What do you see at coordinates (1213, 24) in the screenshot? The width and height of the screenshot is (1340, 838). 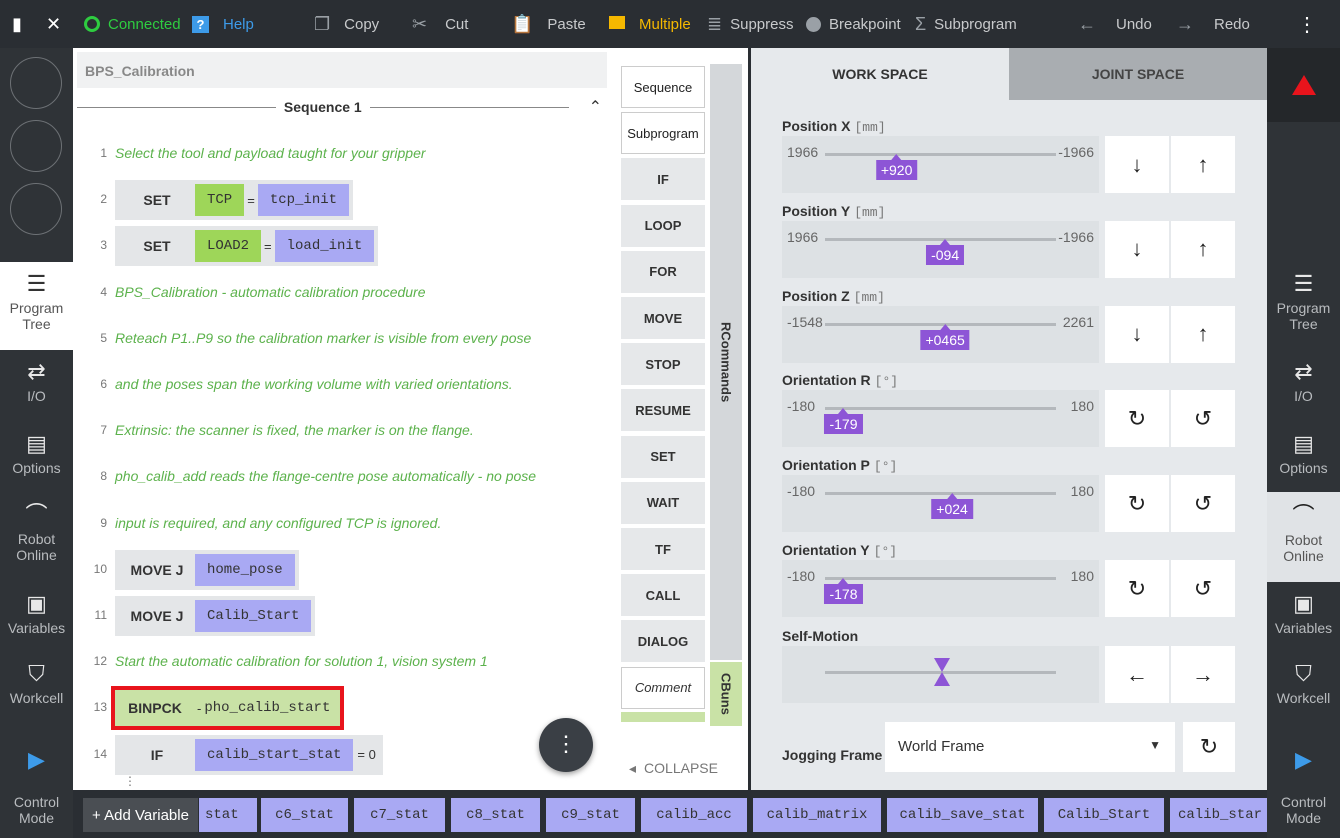 I see `redo-button: → Redo` at bounding box center [1213, 24].